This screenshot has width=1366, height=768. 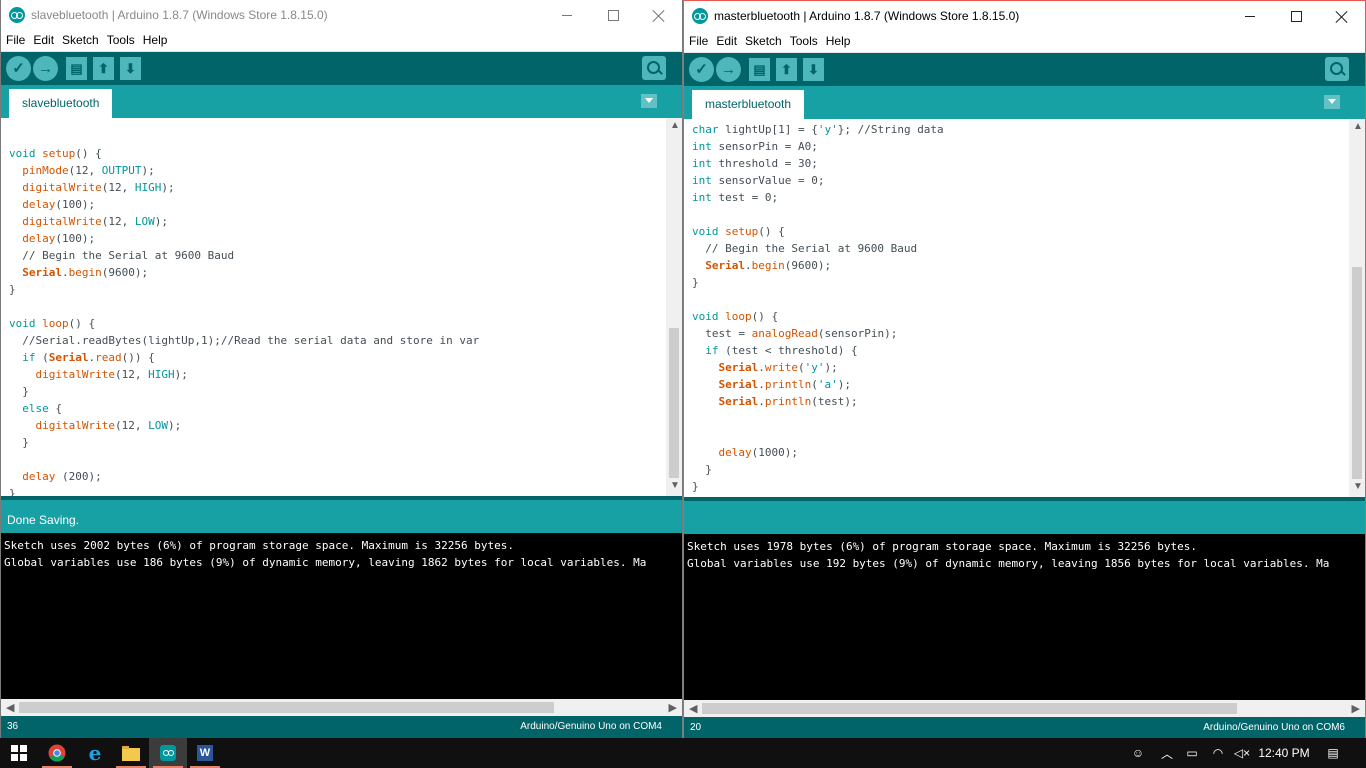 I want to click on status-message: Done Saving., so click(x=43, y=520).